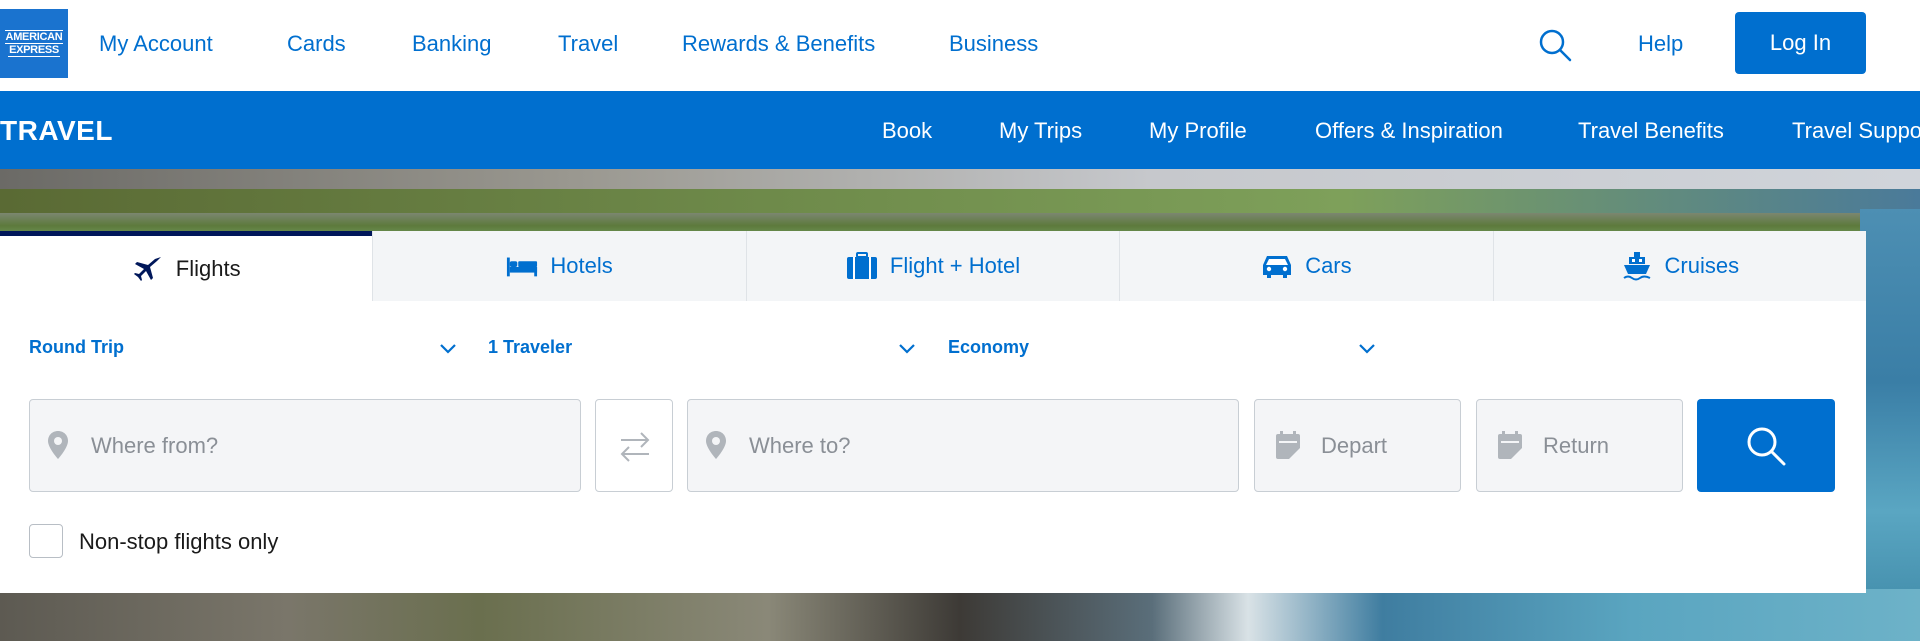 This screenshot has width=1920, height=641. Describe the element at coordinates (155, 445) in the screenshot. I see `from-placeholder: Where from?` at that location.